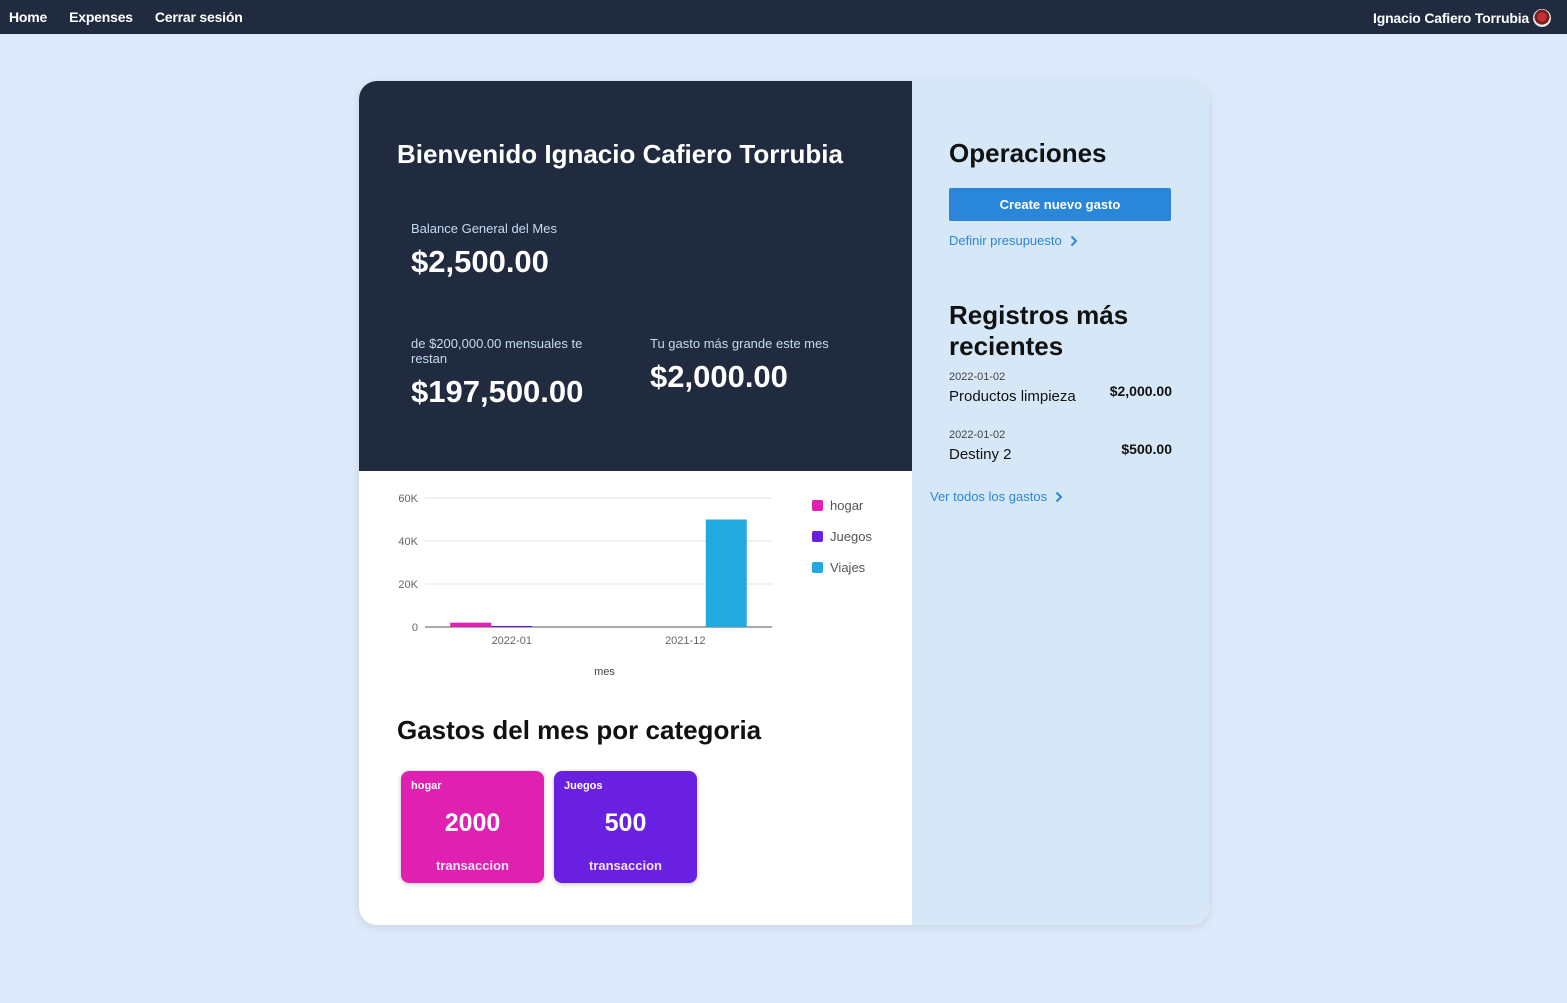  Describe the element at coordinates (471, 624) in the screenshot. I see `bar-hogar` at that location.